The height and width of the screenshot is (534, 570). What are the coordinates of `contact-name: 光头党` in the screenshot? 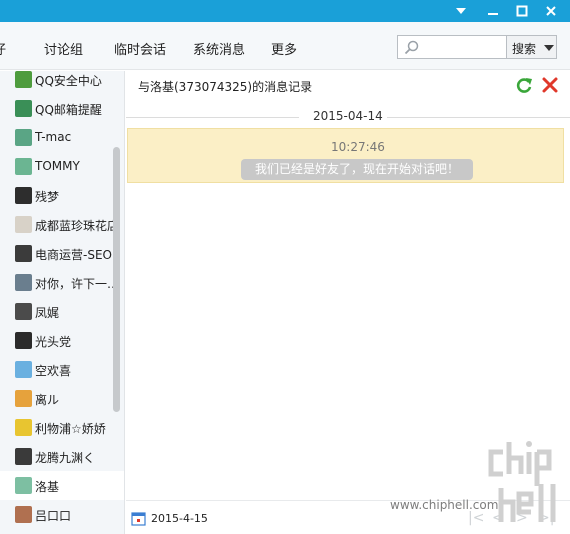 It's located at (53, 342).